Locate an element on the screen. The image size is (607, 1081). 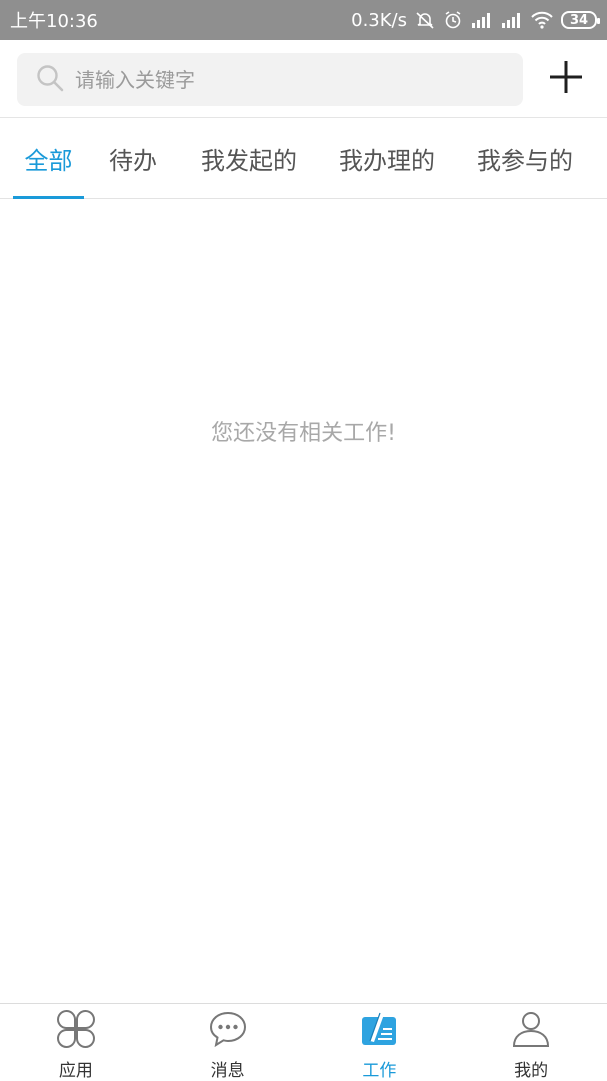
nav-item-messages: 消息 is located at coordinates (228, 1042).